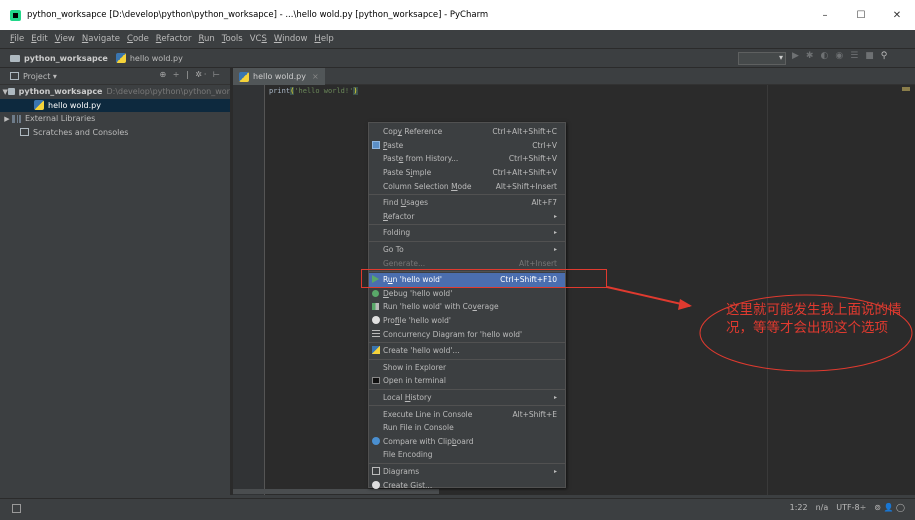 Image resolution: width=915 pixels, height=520 pixels. What do you see at coordinates (16, 508) in the screenshot?
I see `tool-windows-icon` at bounding box center [16, 508].